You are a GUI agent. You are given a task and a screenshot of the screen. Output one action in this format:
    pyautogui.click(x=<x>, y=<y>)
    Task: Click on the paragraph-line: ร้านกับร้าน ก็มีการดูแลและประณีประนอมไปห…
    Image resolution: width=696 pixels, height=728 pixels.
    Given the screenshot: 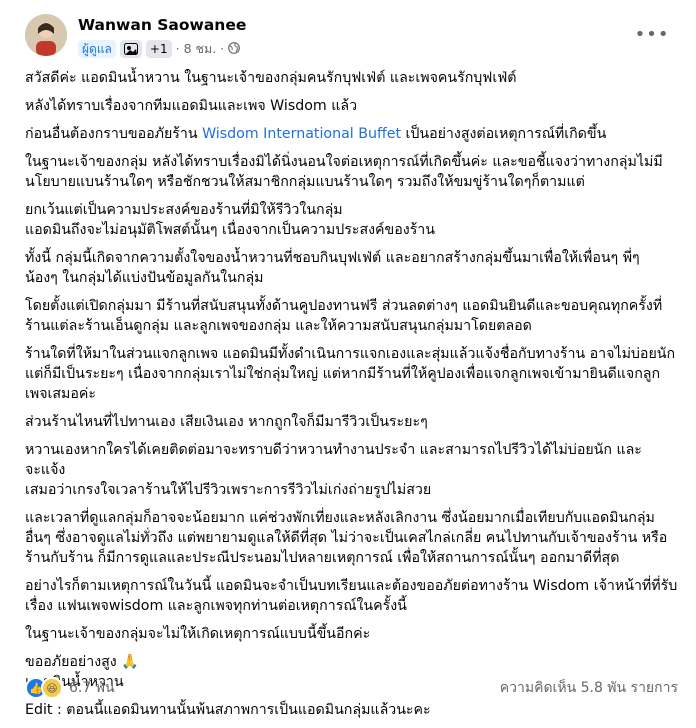 What is the action you would take?
    pyautogui.click(x=322, y=558)
    